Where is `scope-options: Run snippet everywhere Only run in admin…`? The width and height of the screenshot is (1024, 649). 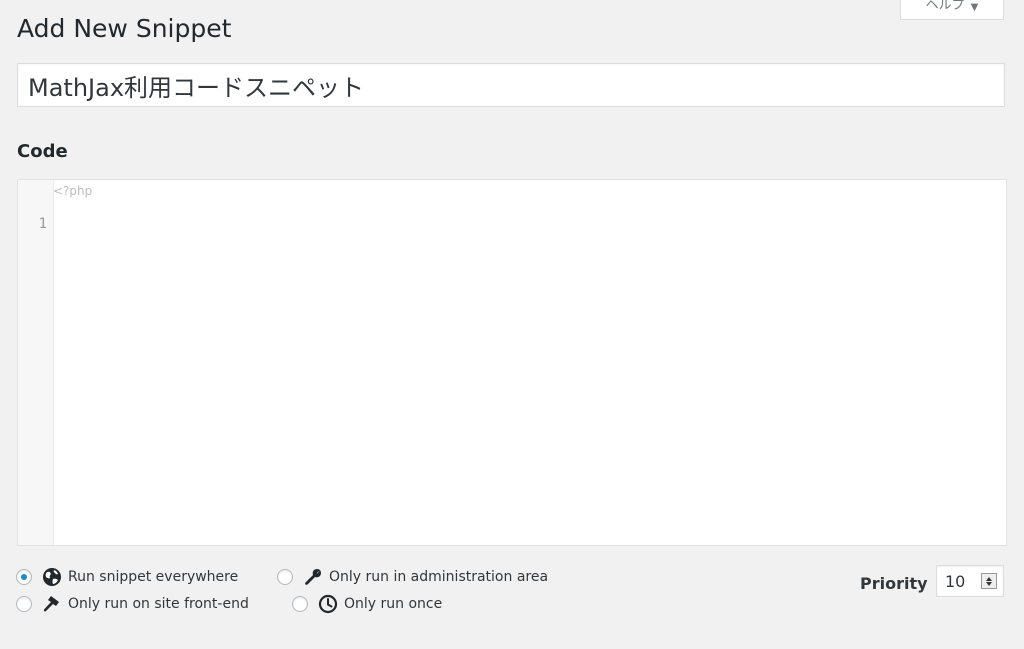 scope-options: Run snippet everywhere Only run in admin… is located at coordinates (296, 597).